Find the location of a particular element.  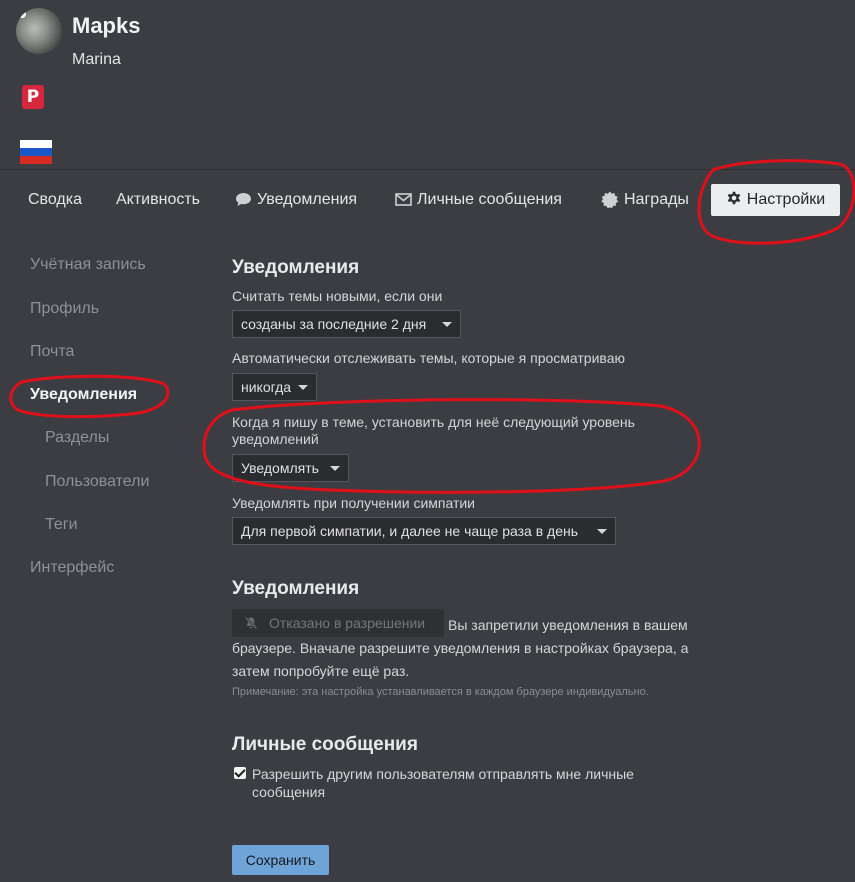

auto-track-select: никогда is located at coordinates (274, 387).